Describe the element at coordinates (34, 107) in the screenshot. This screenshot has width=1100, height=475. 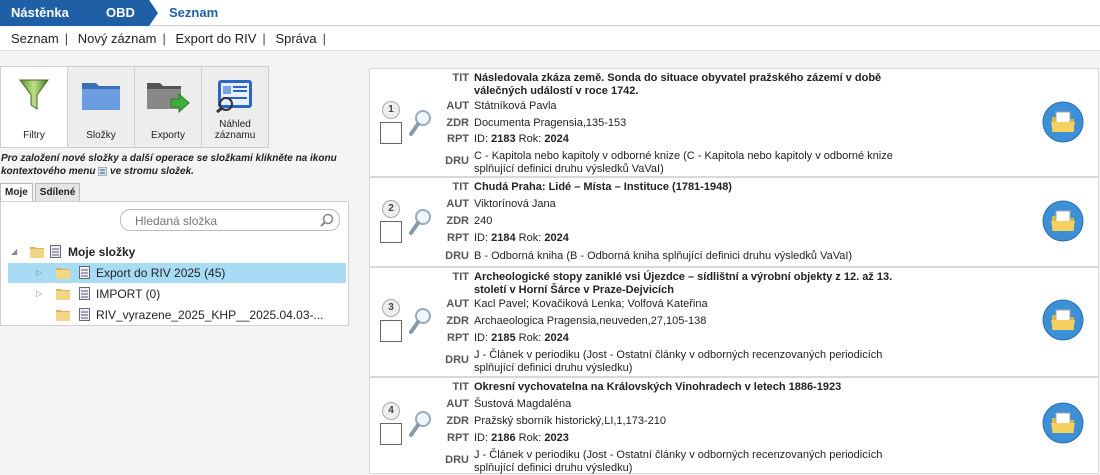
I see `filters-button: Filtry` at that location.